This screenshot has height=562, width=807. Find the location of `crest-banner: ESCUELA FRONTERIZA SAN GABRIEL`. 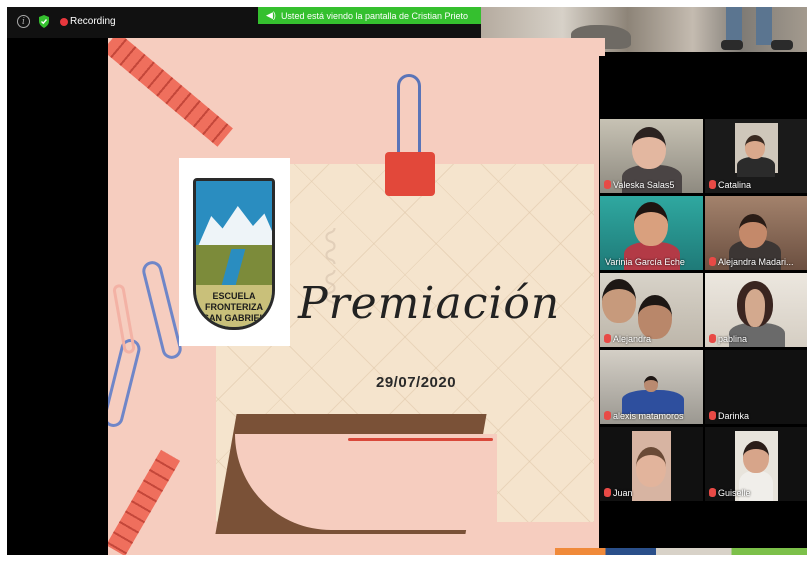

crest-banner: ESCUELA FRONTERIZA SAN GABRIEL is located at coordinates (234, 306).